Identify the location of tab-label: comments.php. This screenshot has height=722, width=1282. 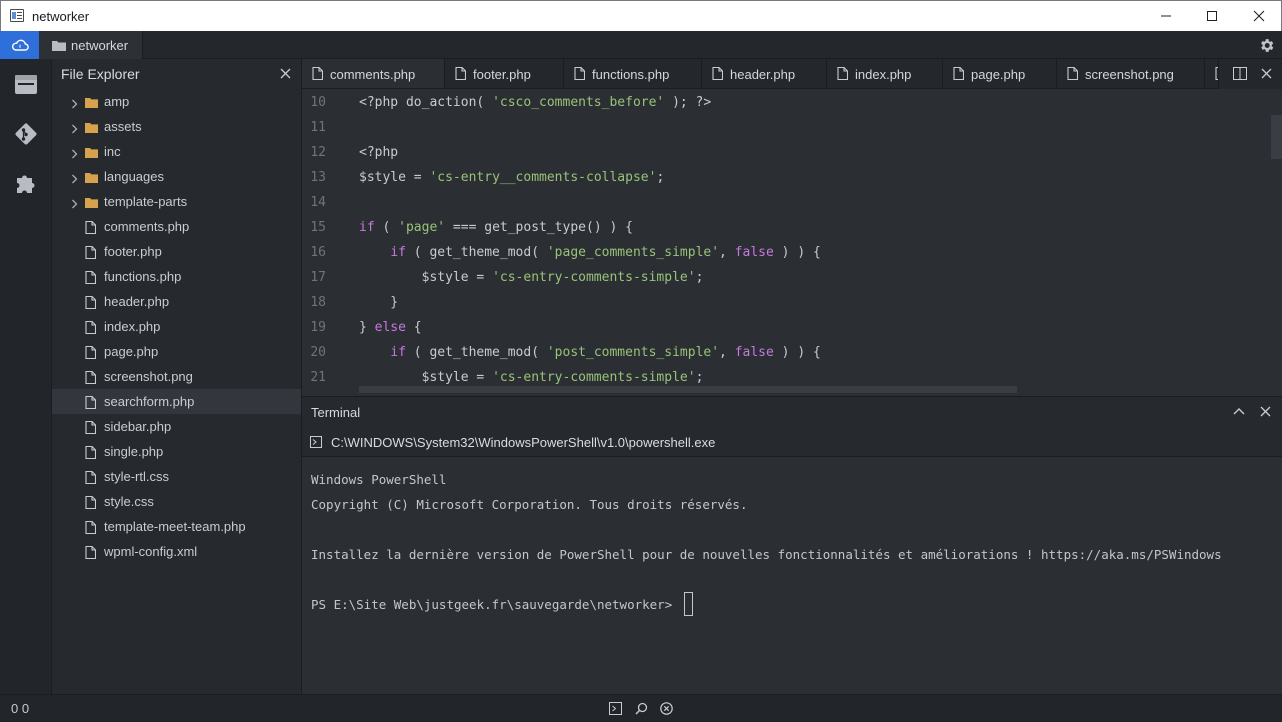
(373, 74).